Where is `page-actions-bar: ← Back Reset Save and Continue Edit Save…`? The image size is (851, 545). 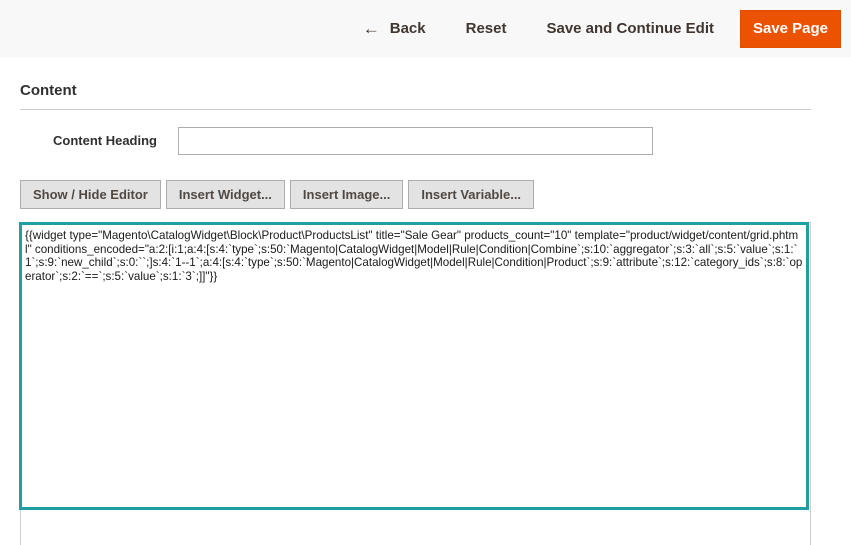
page-actions-bar: ← Back Reset Save and Continue Edit Save… is located at coordinates (425, 28).